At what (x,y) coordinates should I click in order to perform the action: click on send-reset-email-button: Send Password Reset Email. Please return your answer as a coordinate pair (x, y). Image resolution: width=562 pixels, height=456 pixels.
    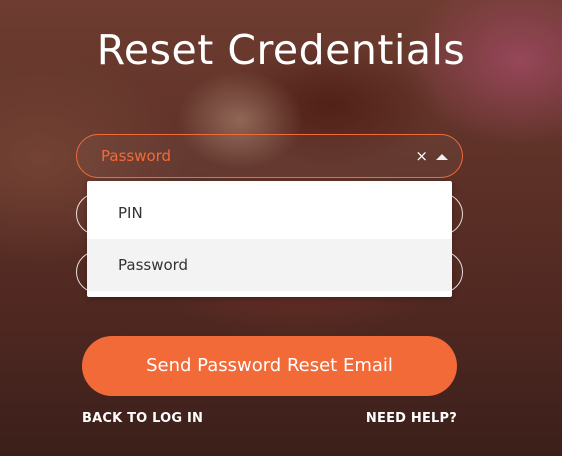
    Looking at the image, I should click on (269, 366).